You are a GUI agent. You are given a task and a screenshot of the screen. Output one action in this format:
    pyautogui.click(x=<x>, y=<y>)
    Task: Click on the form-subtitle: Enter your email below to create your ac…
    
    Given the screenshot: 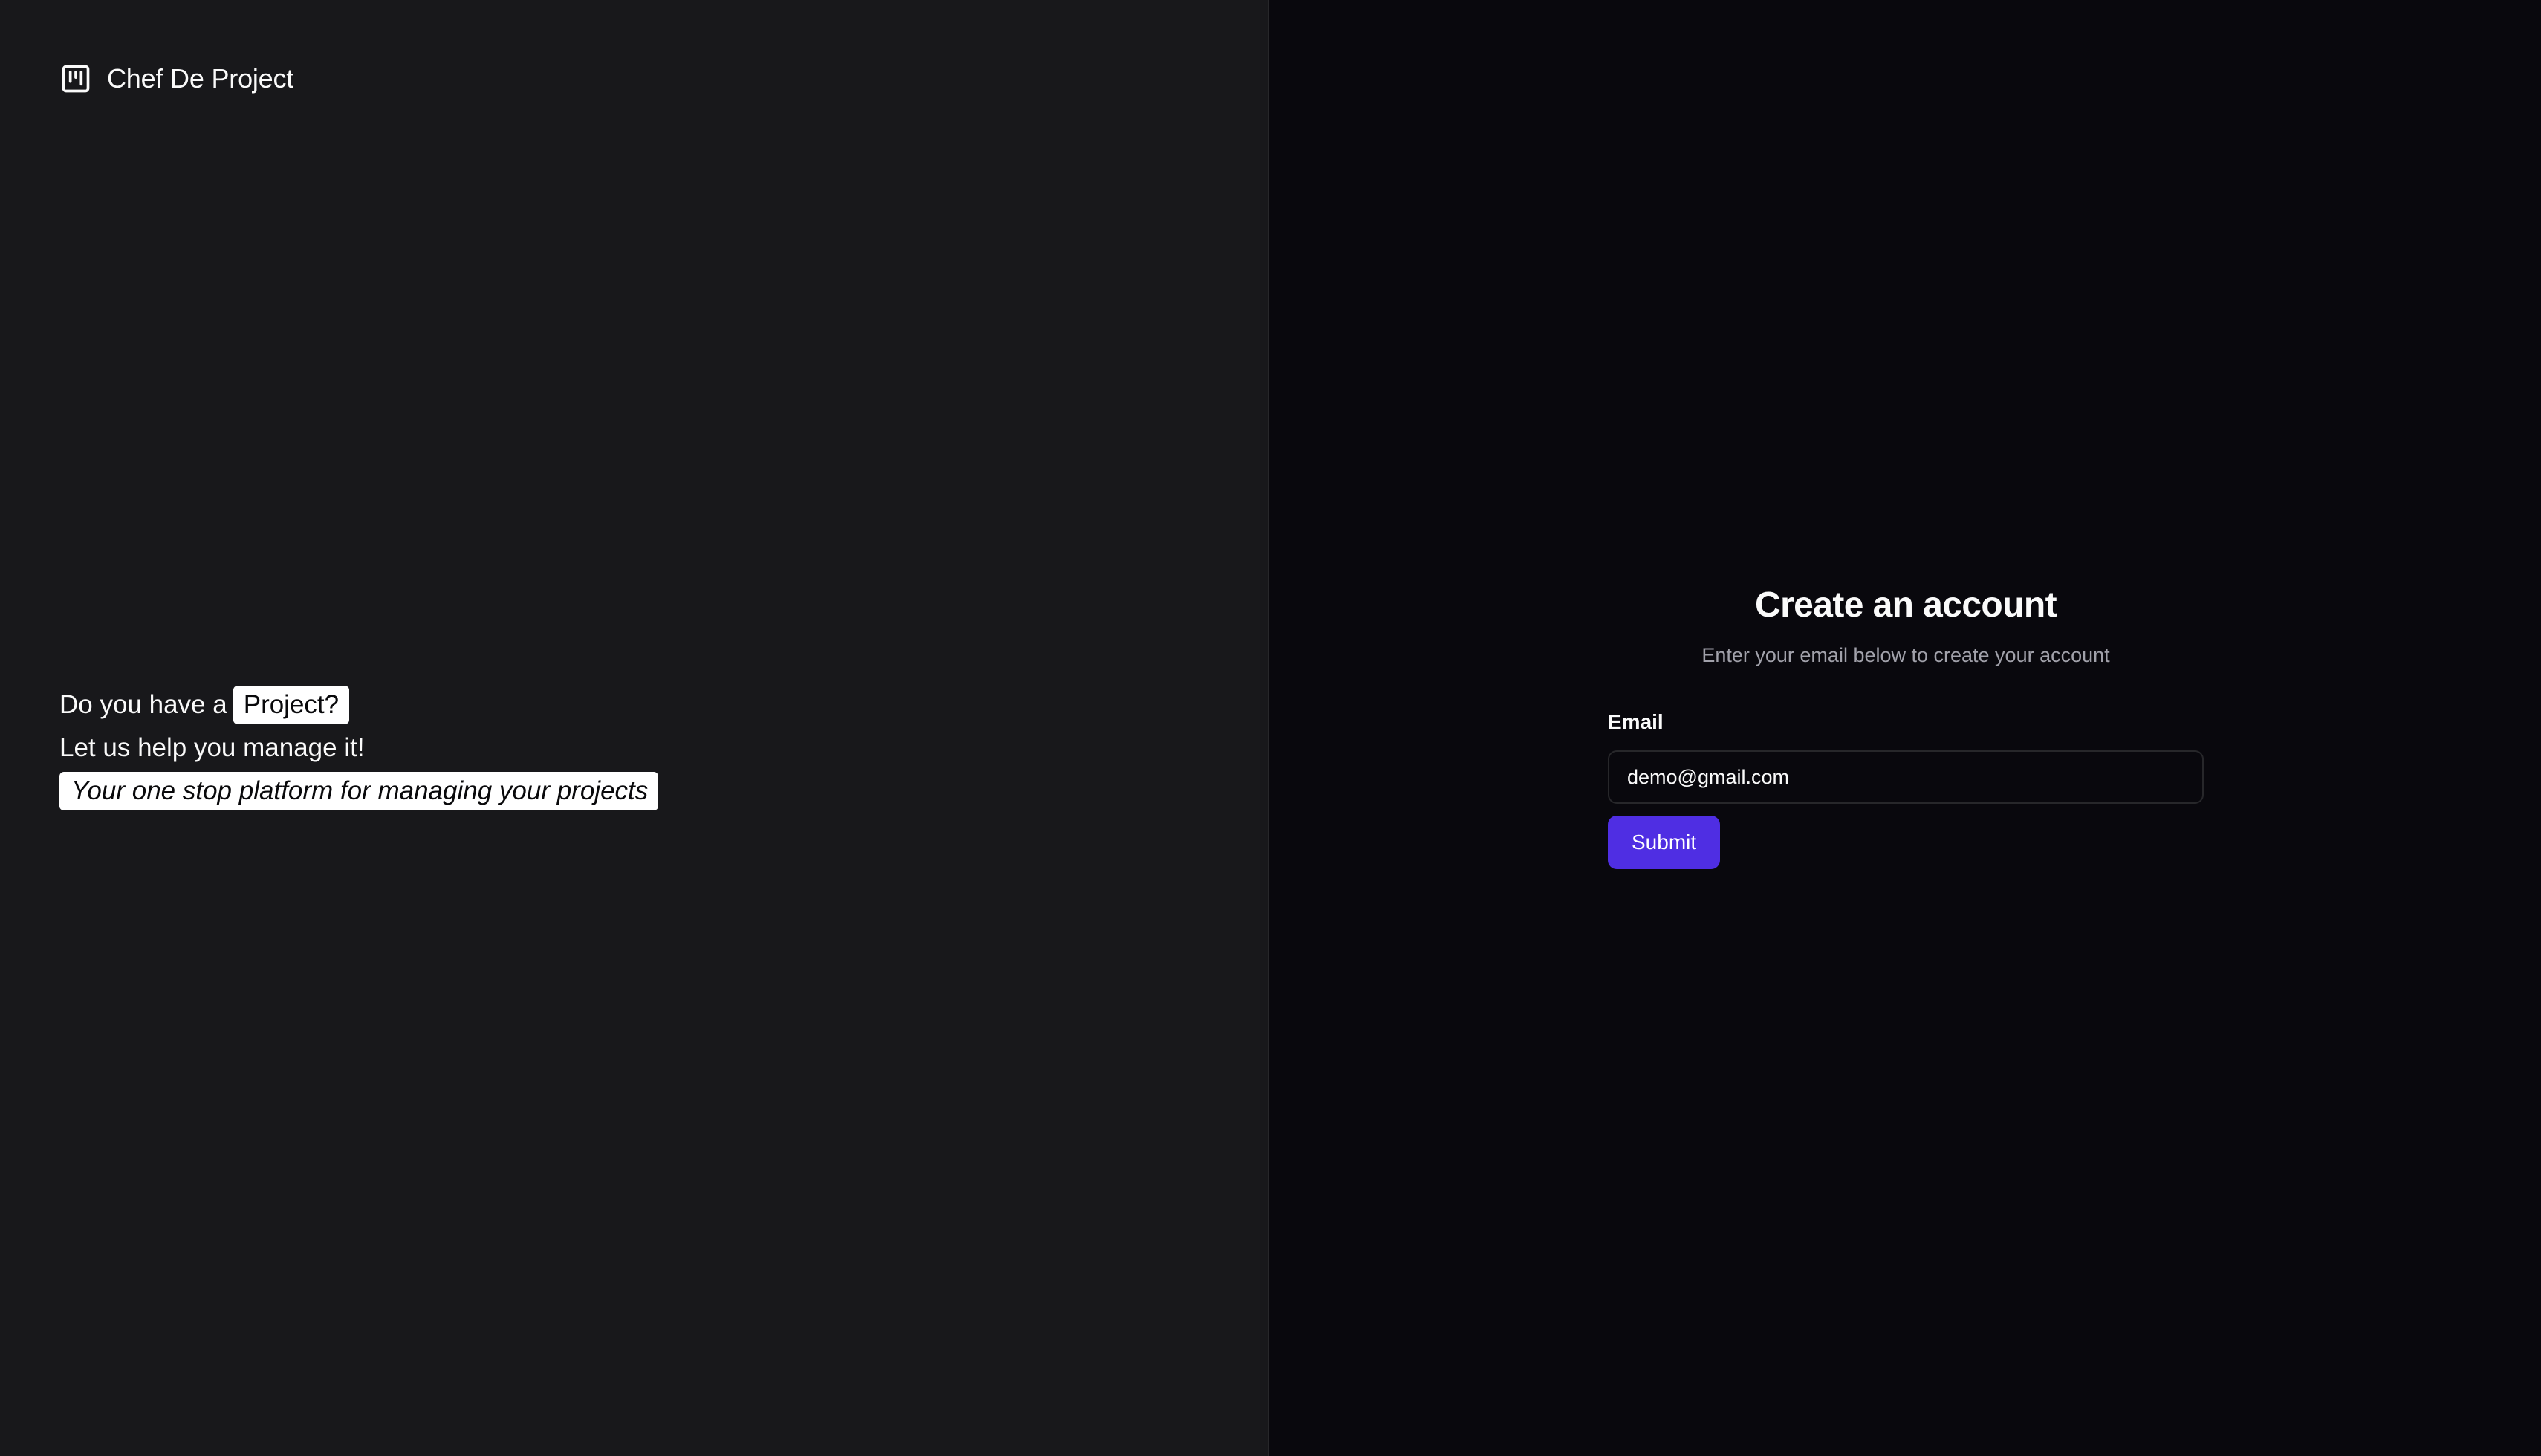 What is the action you would take?
    pyautogui.click(x=1905, y=655)
    